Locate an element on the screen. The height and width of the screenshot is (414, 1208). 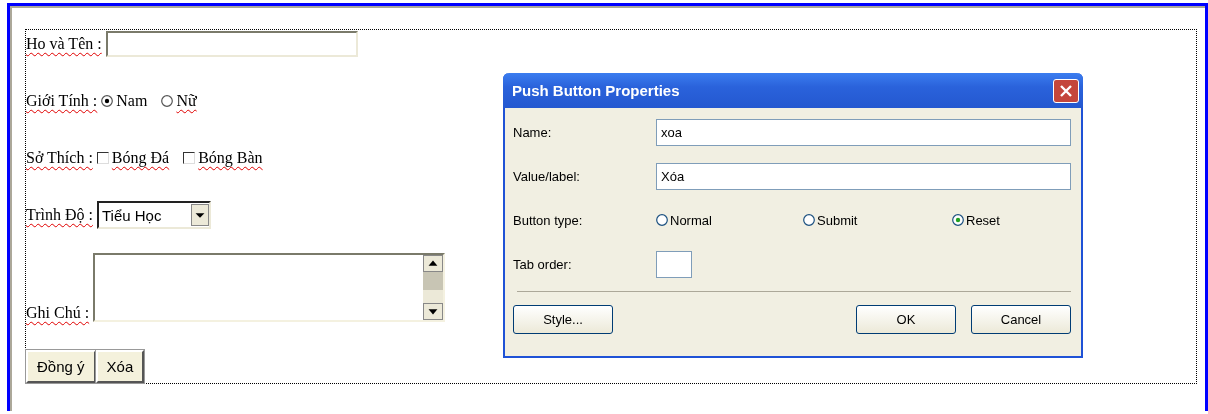
field-label: Giới Tính : is located at coordinates (62, 101).